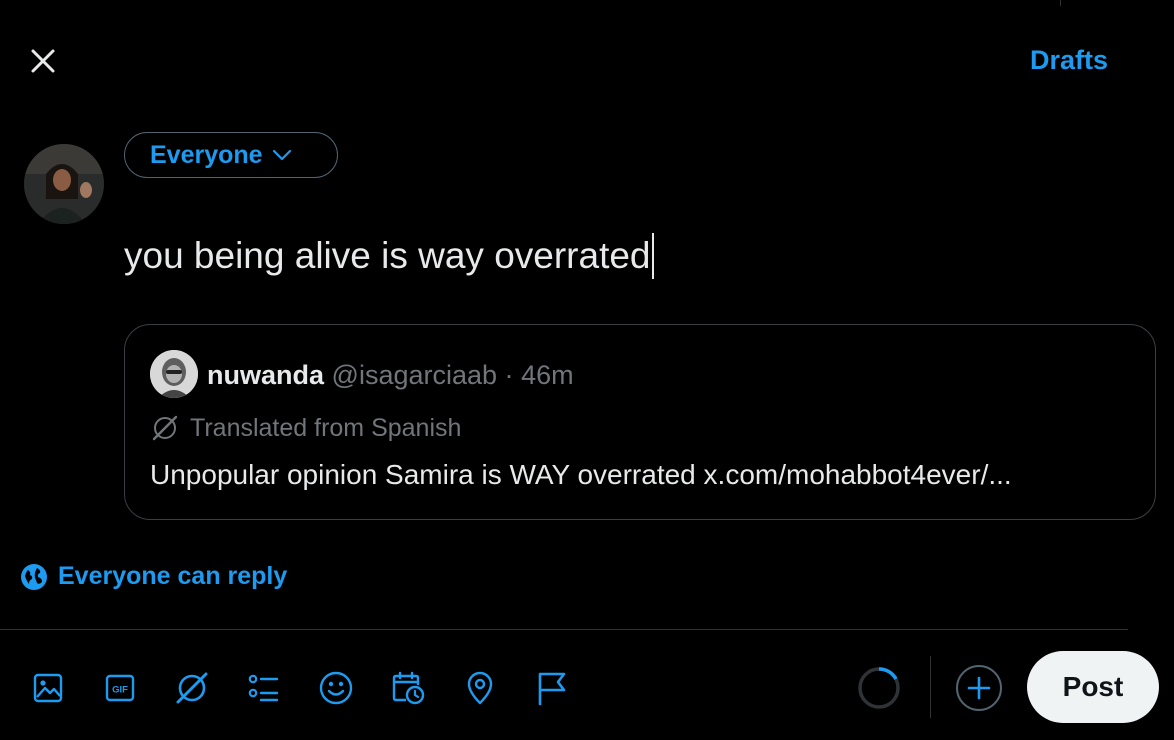 The width and height of the screenshot is (1174, 740). Describe the element at coordinates (336, 688) in the screenshot. I see `emoji-icon` at that location.